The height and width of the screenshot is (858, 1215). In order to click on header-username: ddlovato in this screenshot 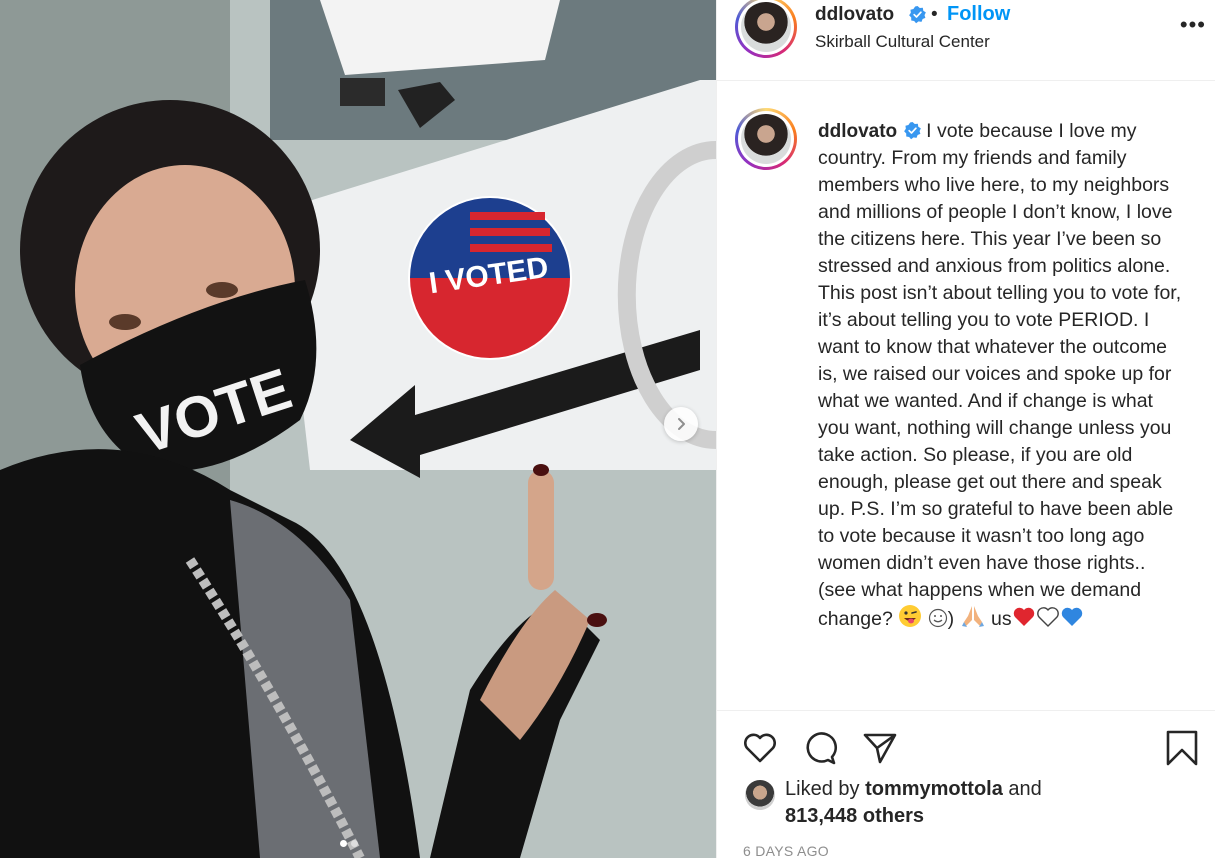, I will do `click(854, 15)`.